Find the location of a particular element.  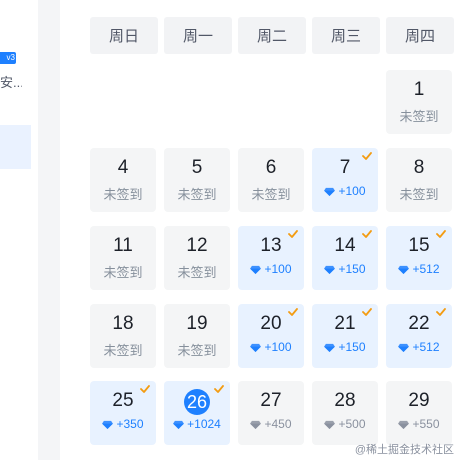

day-number: 14 is located at coordinates (345, 245).